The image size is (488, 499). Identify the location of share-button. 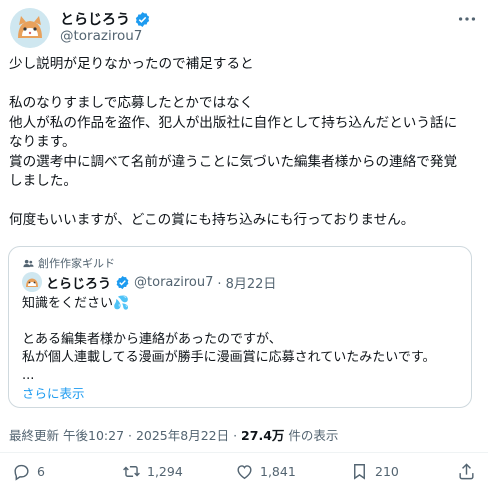
(466, 471).